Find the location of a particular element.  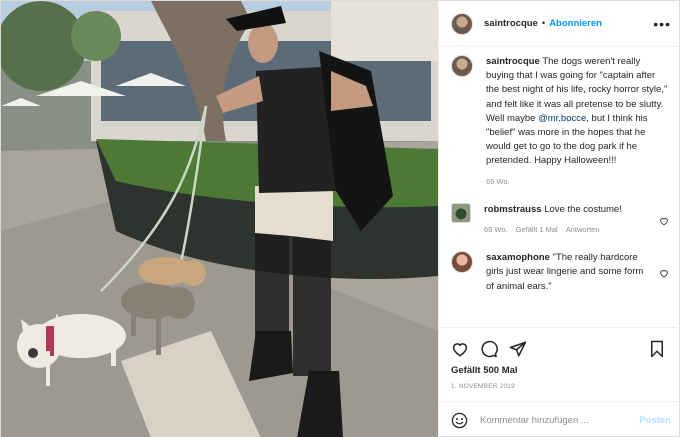

like-heart-icon is located at coordinates (460, 349).